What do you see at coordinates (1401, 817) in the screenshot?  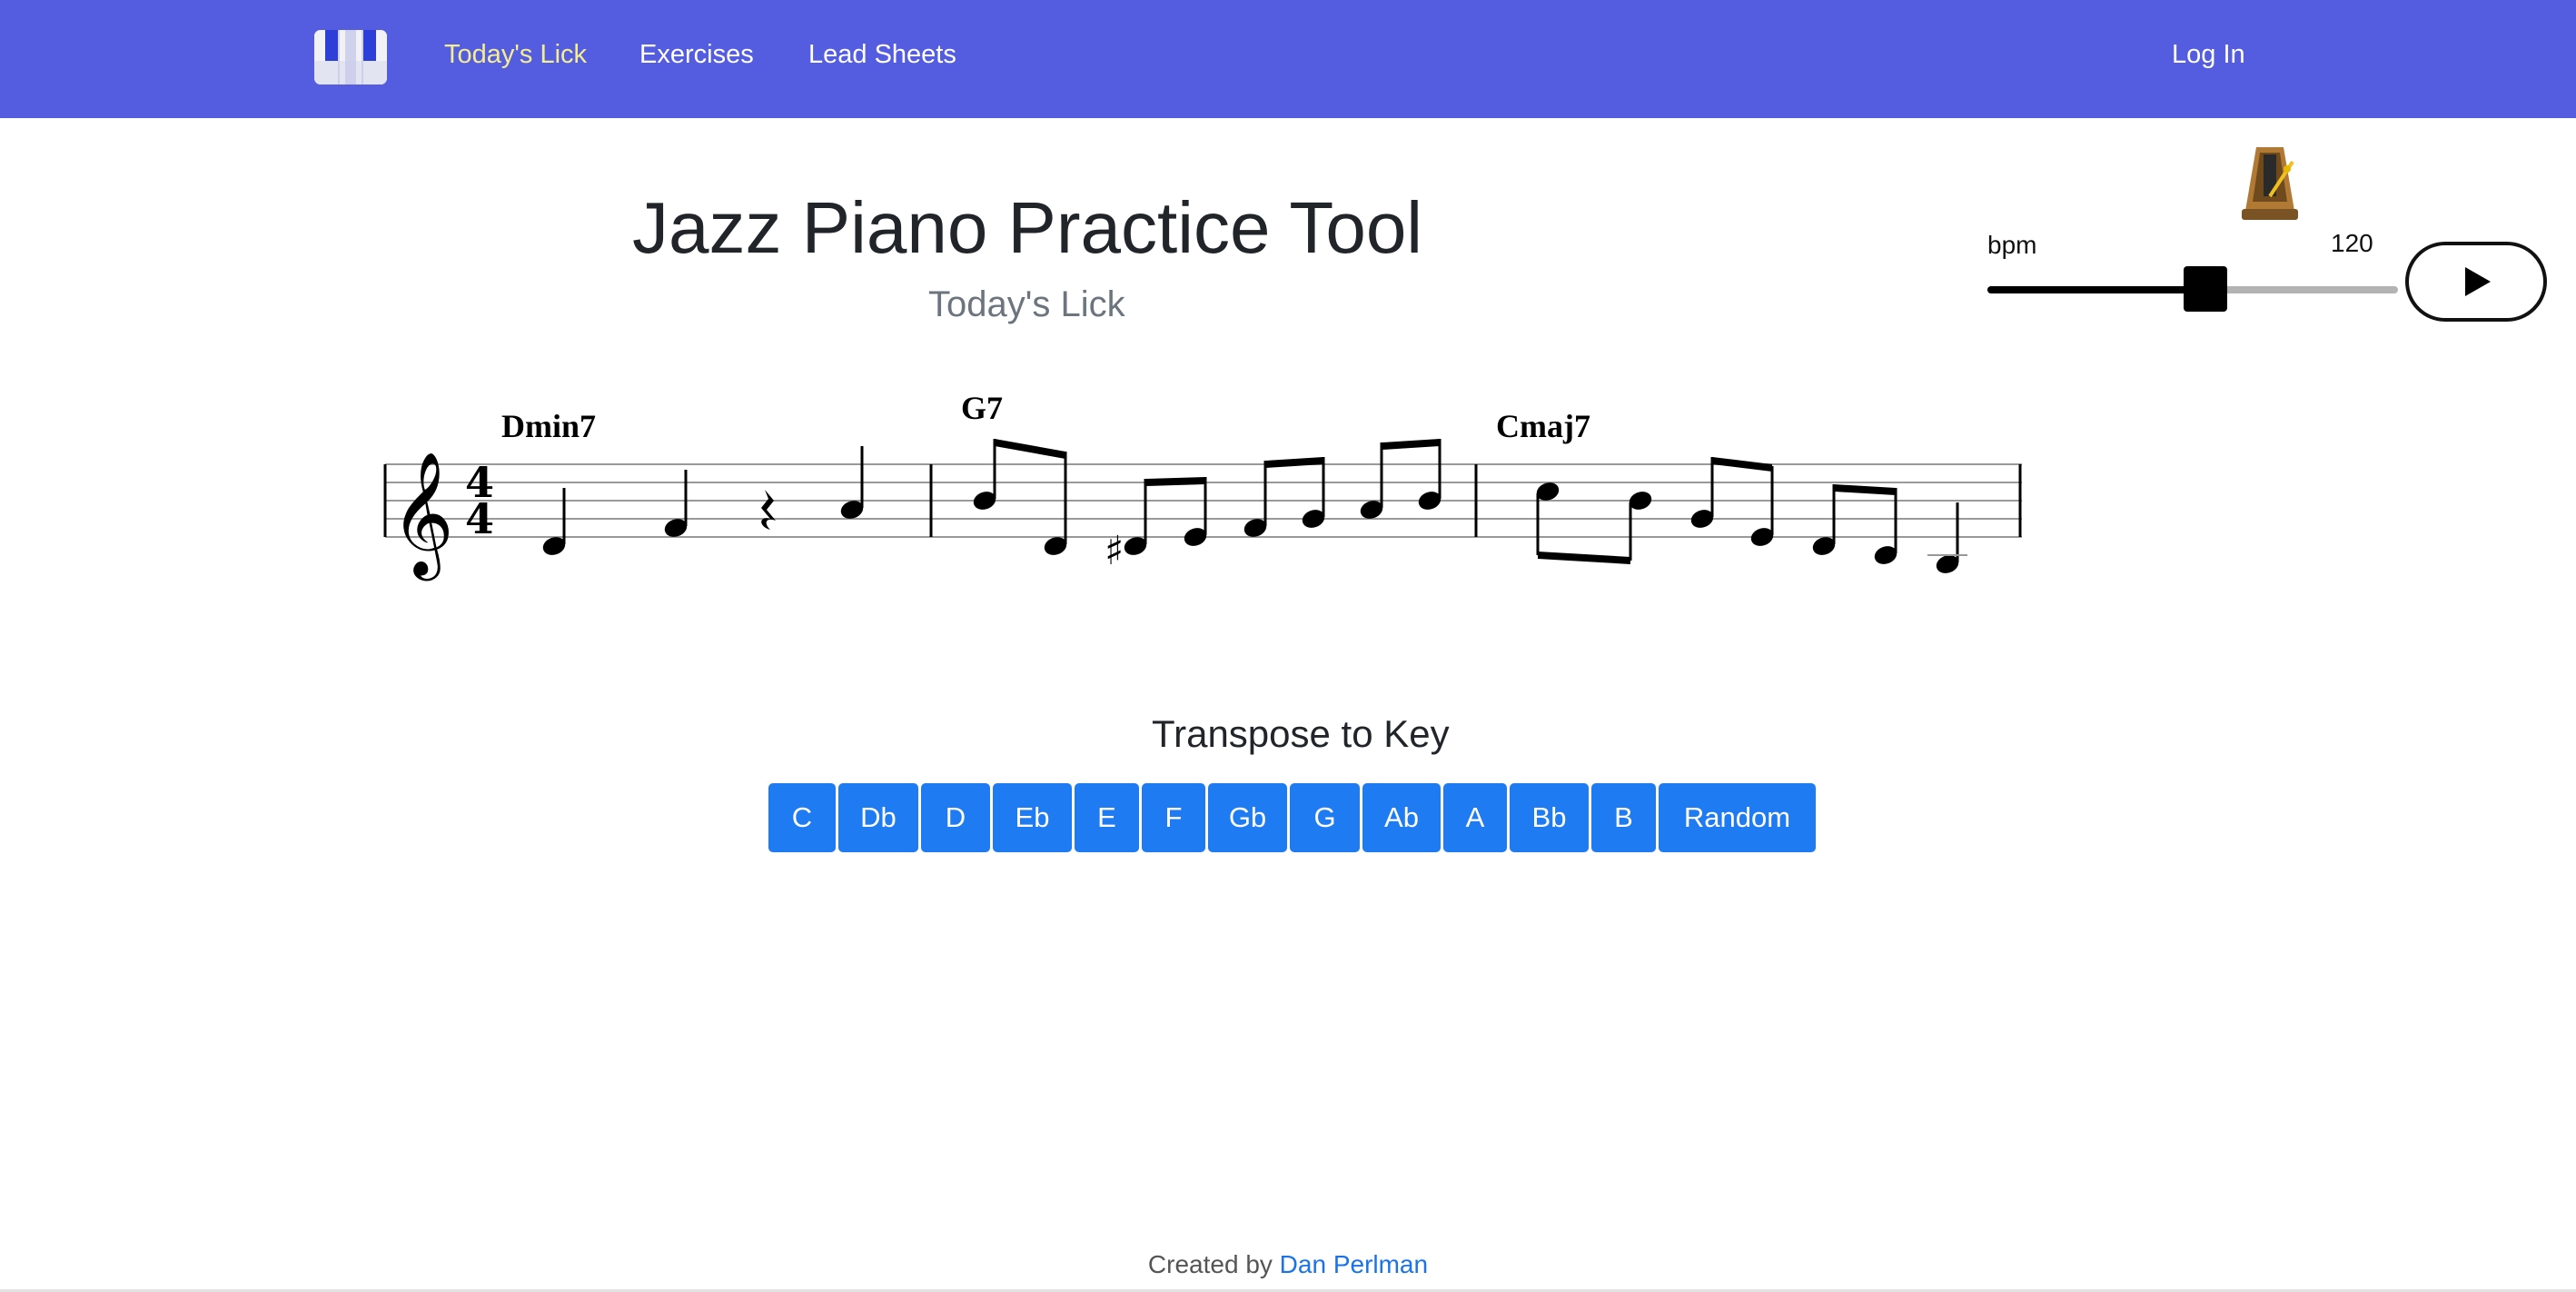 I see `key-button-ab: Ab` at bounding box center [1401, 817].